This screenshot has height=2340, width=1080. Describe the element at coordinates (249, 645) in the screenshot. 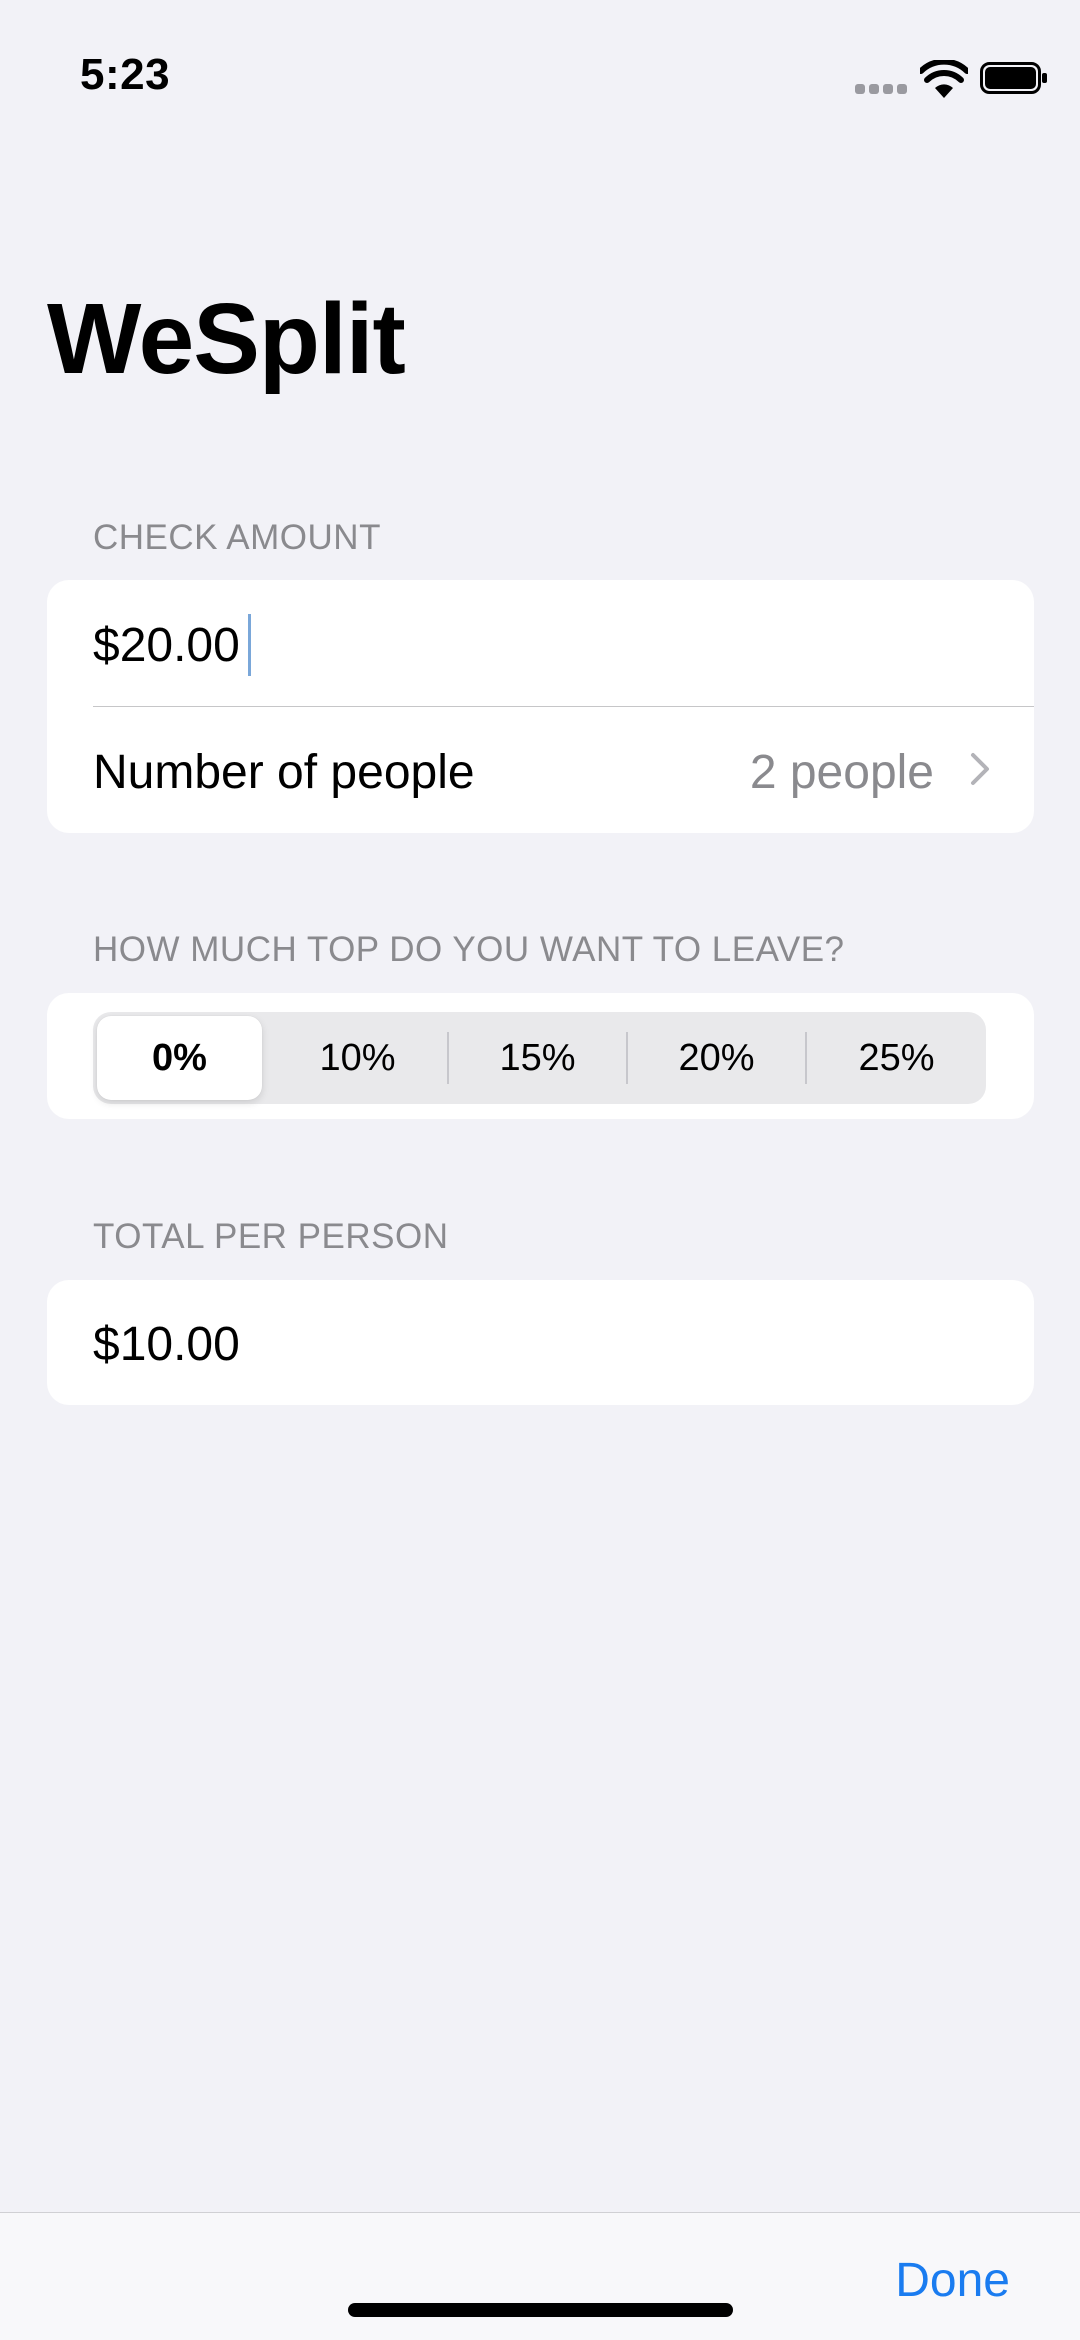

I see `text-cursor` at that location.